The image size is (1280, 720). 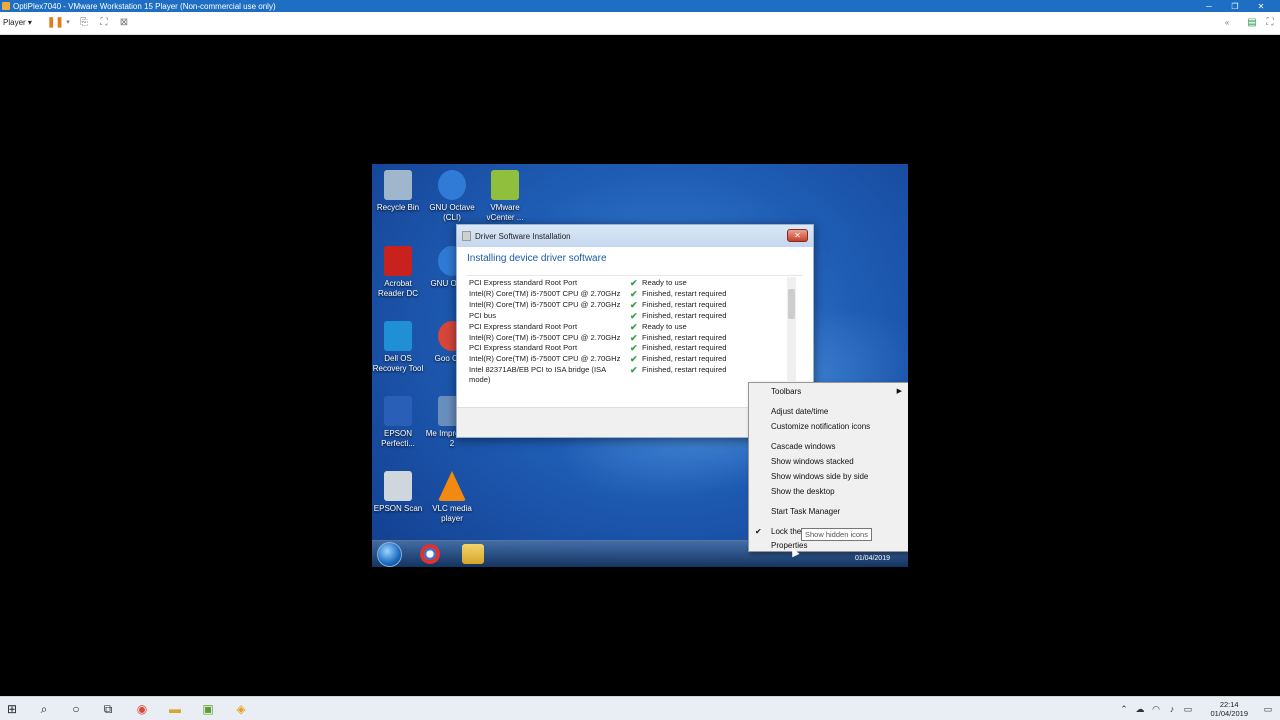 I want to click on epson-perfection-icon, so click(x=398, y=411).